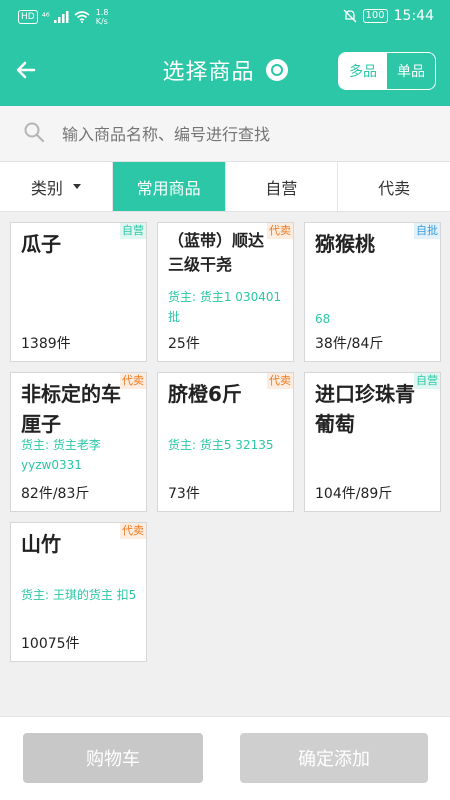 This screenshot has height=800, width=450. I want to click on search-icon, so click(34, 132).